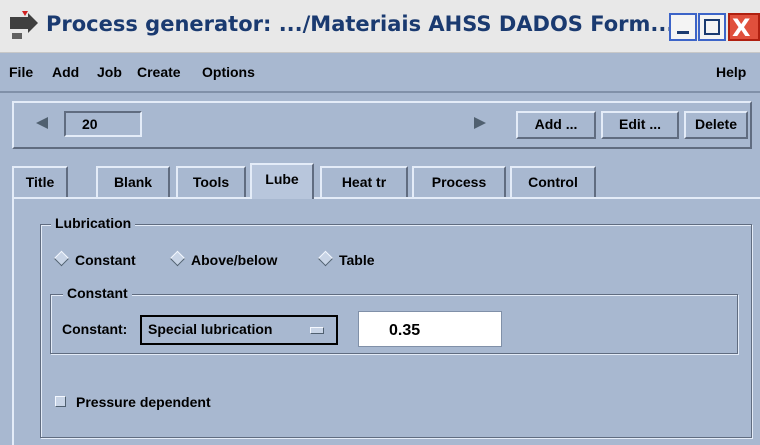  I want to click on lubrication-group-label: Lubrication, so click(93, 223).